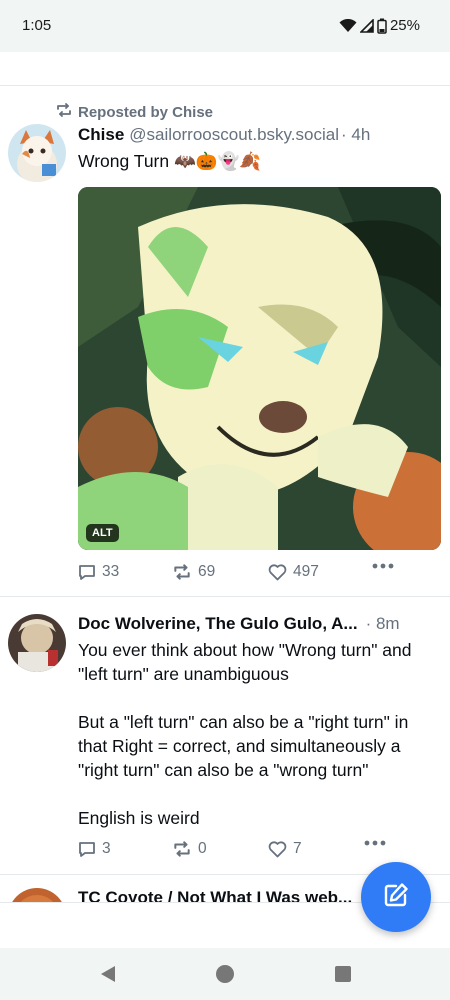  Describe the element at coordinates (98, 572) in the screenshot. I see `reply-button: 33` at that location.